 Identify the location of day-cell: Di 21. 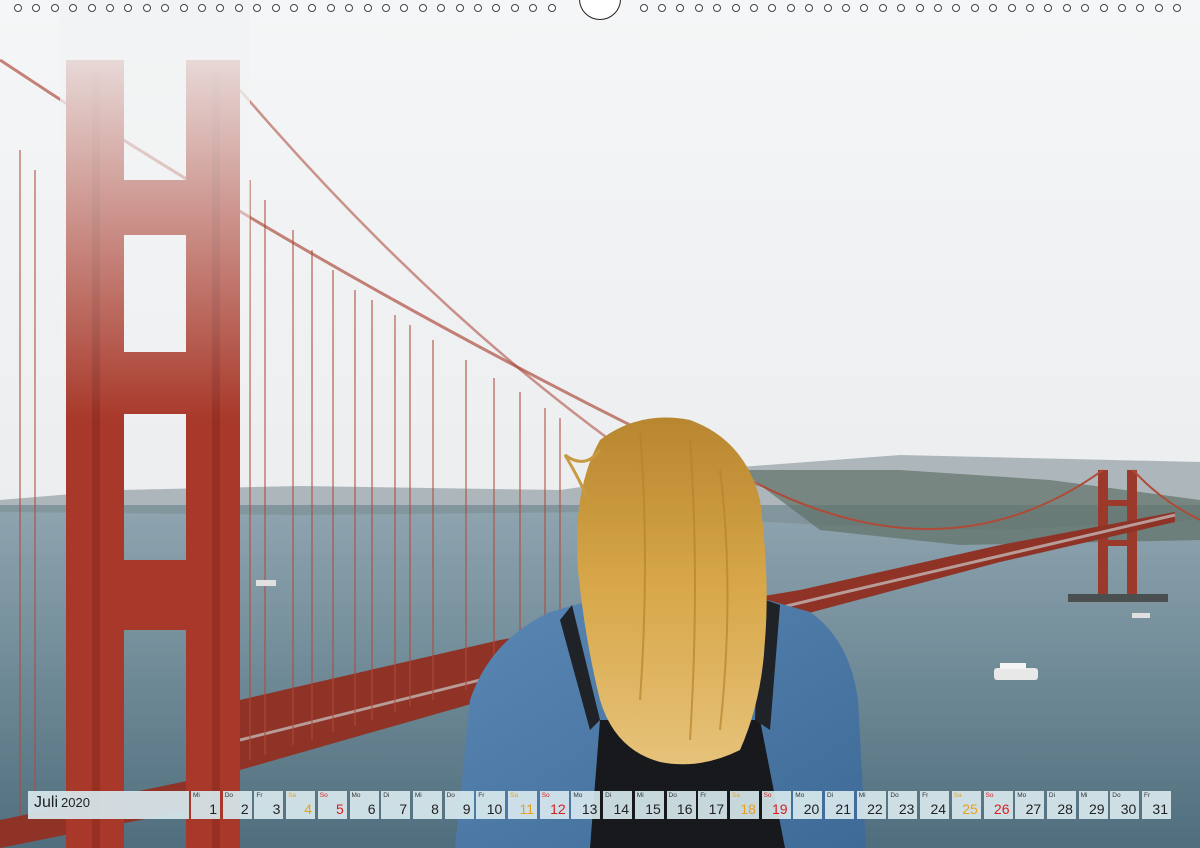
(839, 805).